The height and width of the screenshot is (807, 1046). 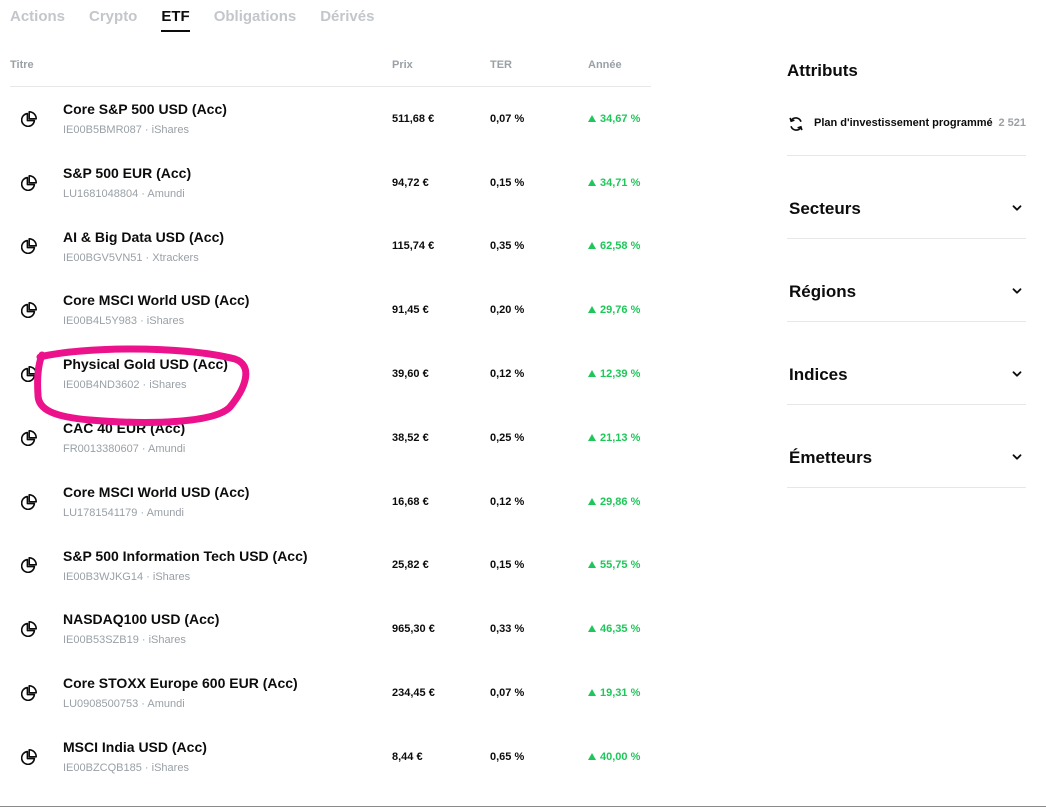 What do you see at coordinates (620, 246) in the screenshot?
I see `etf-year-value: 62,58 %` at bounding box center [620, 246].